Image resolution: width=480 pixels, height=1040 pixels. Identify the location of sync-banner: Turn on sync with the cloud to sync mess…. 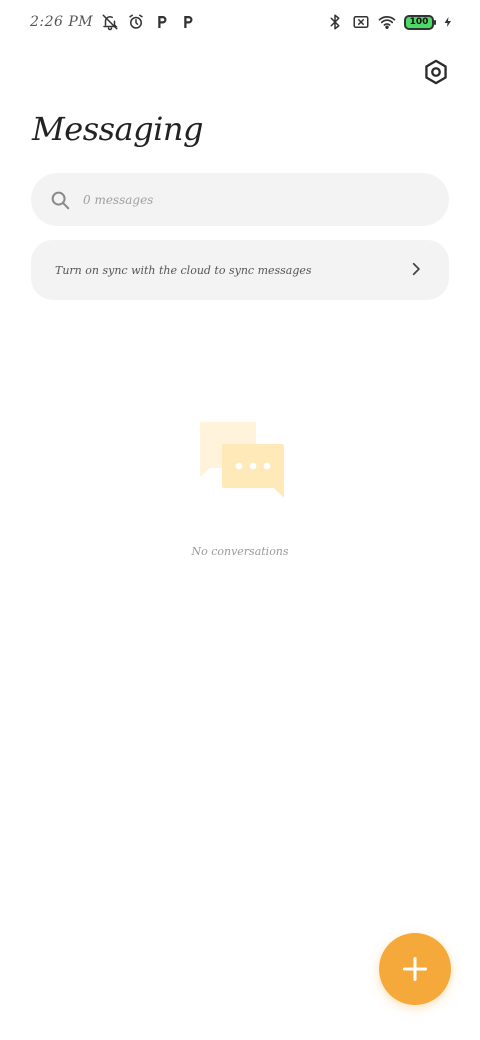
(240, 270).